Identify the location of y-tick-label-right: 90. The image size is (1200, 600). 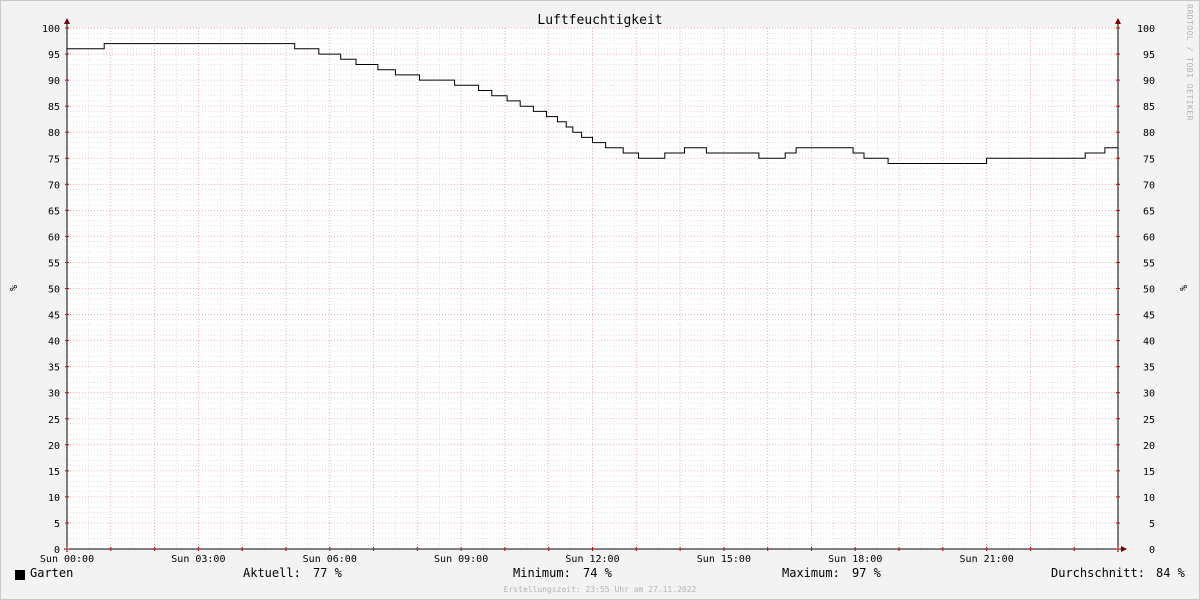
(1149, 81).